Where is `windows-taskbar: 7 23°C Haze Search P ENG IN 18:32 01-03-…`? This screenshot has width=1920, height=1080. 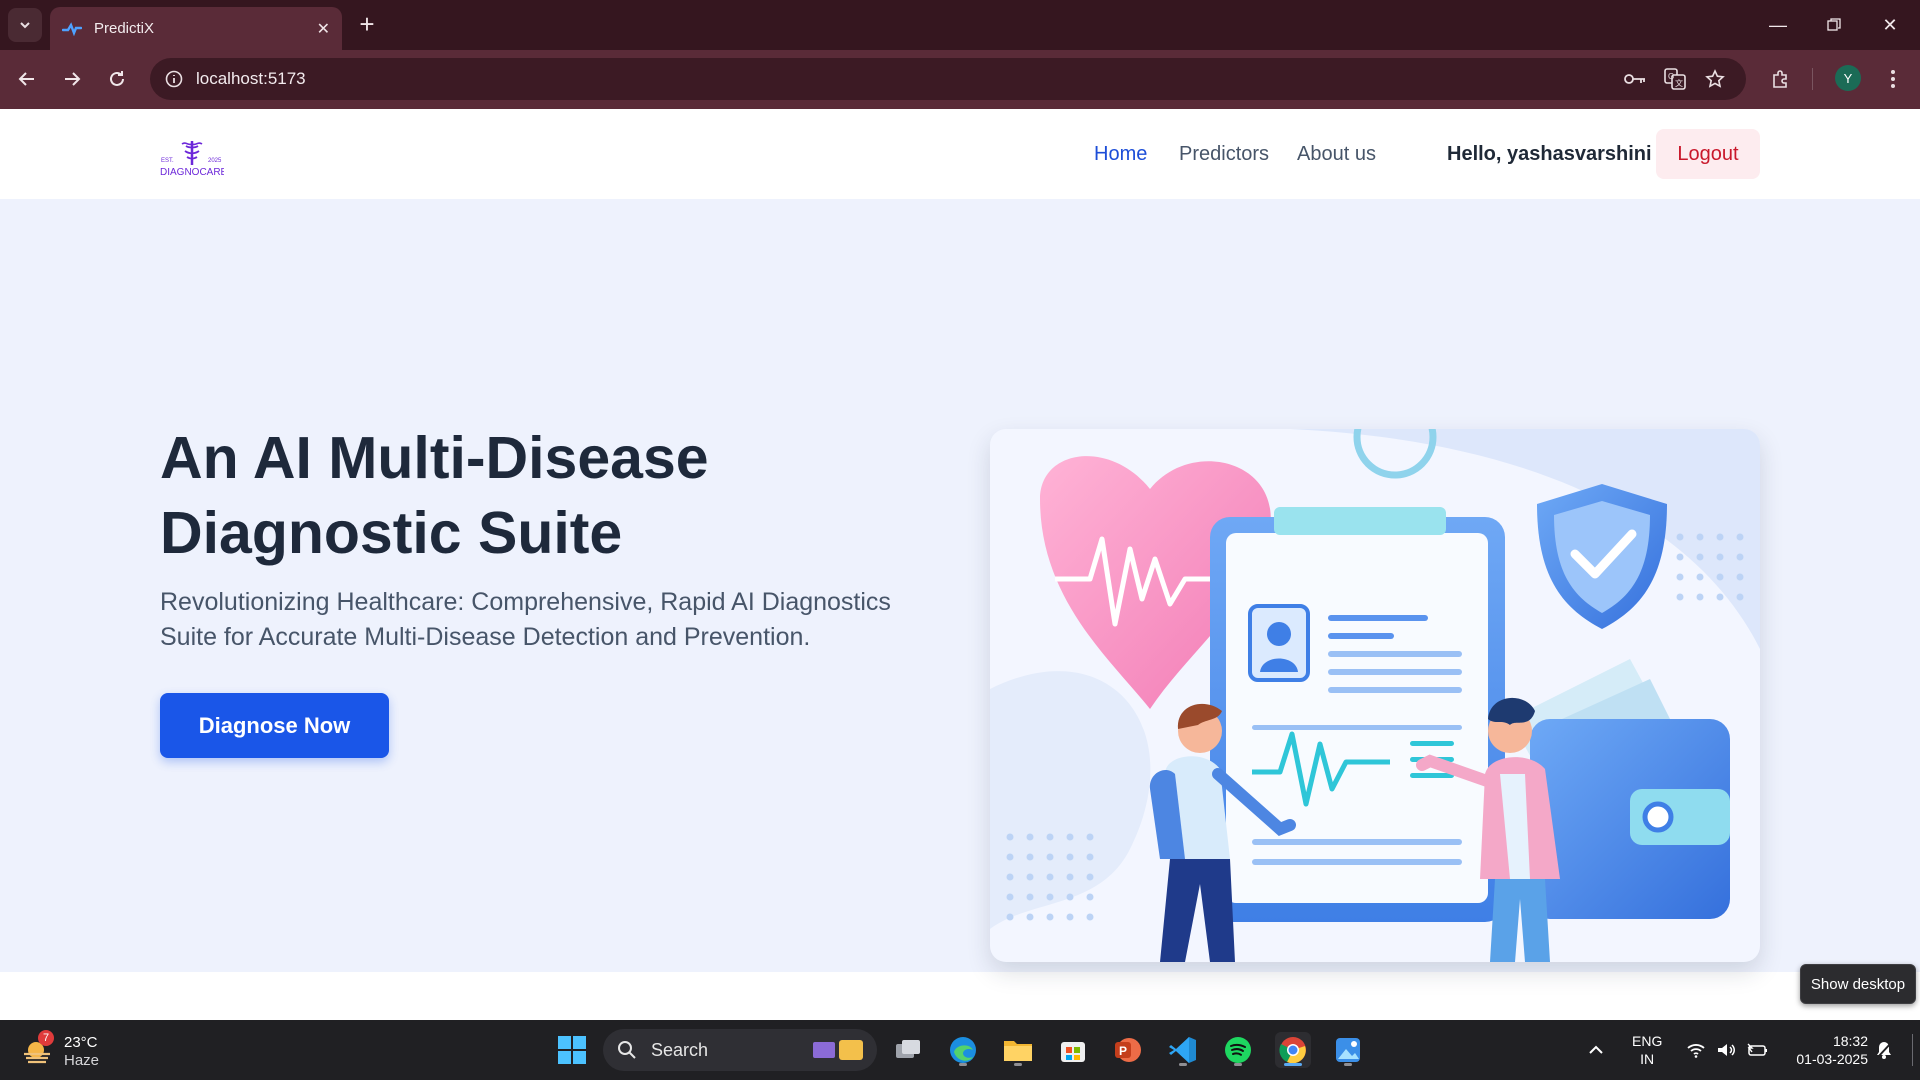
windows-taskbar: 7 23°C Haze Search P ENG IN 18:32 01-03-… is located at coordinates (960, 1050).